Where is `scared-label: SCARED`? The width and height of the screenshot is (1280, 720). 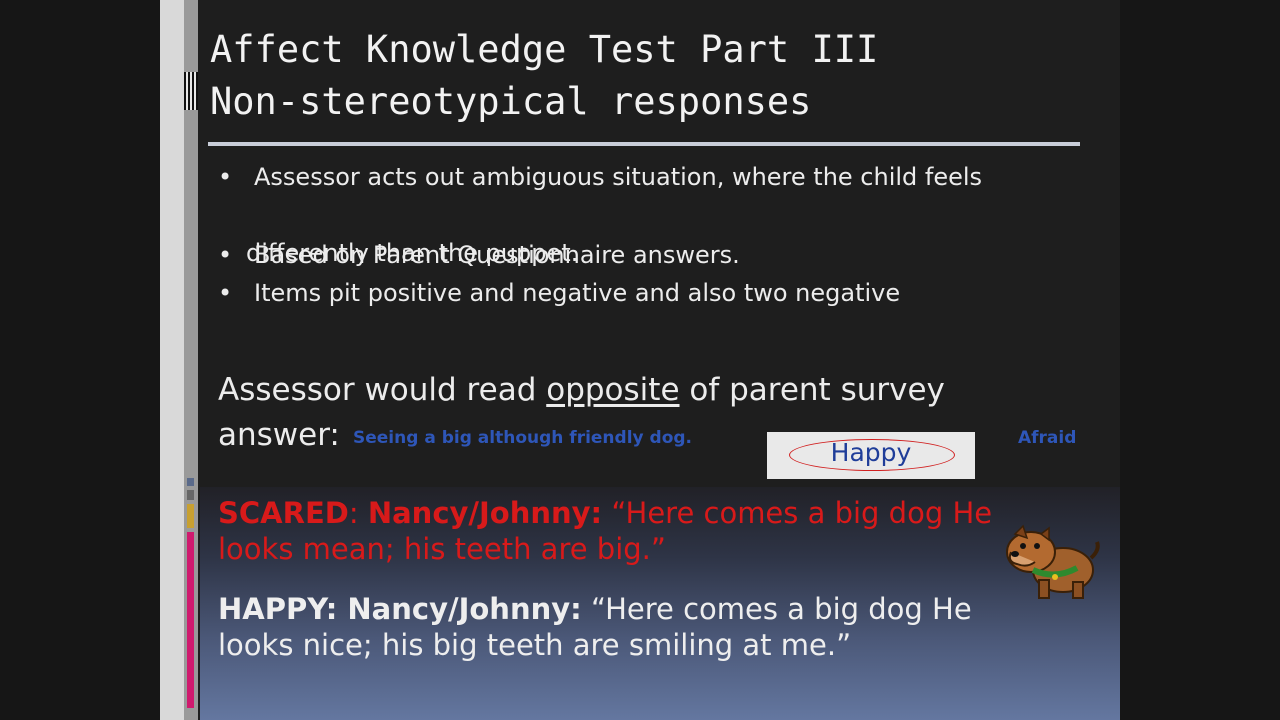 scared-label: SCARED is located at coordinates (283, 513).